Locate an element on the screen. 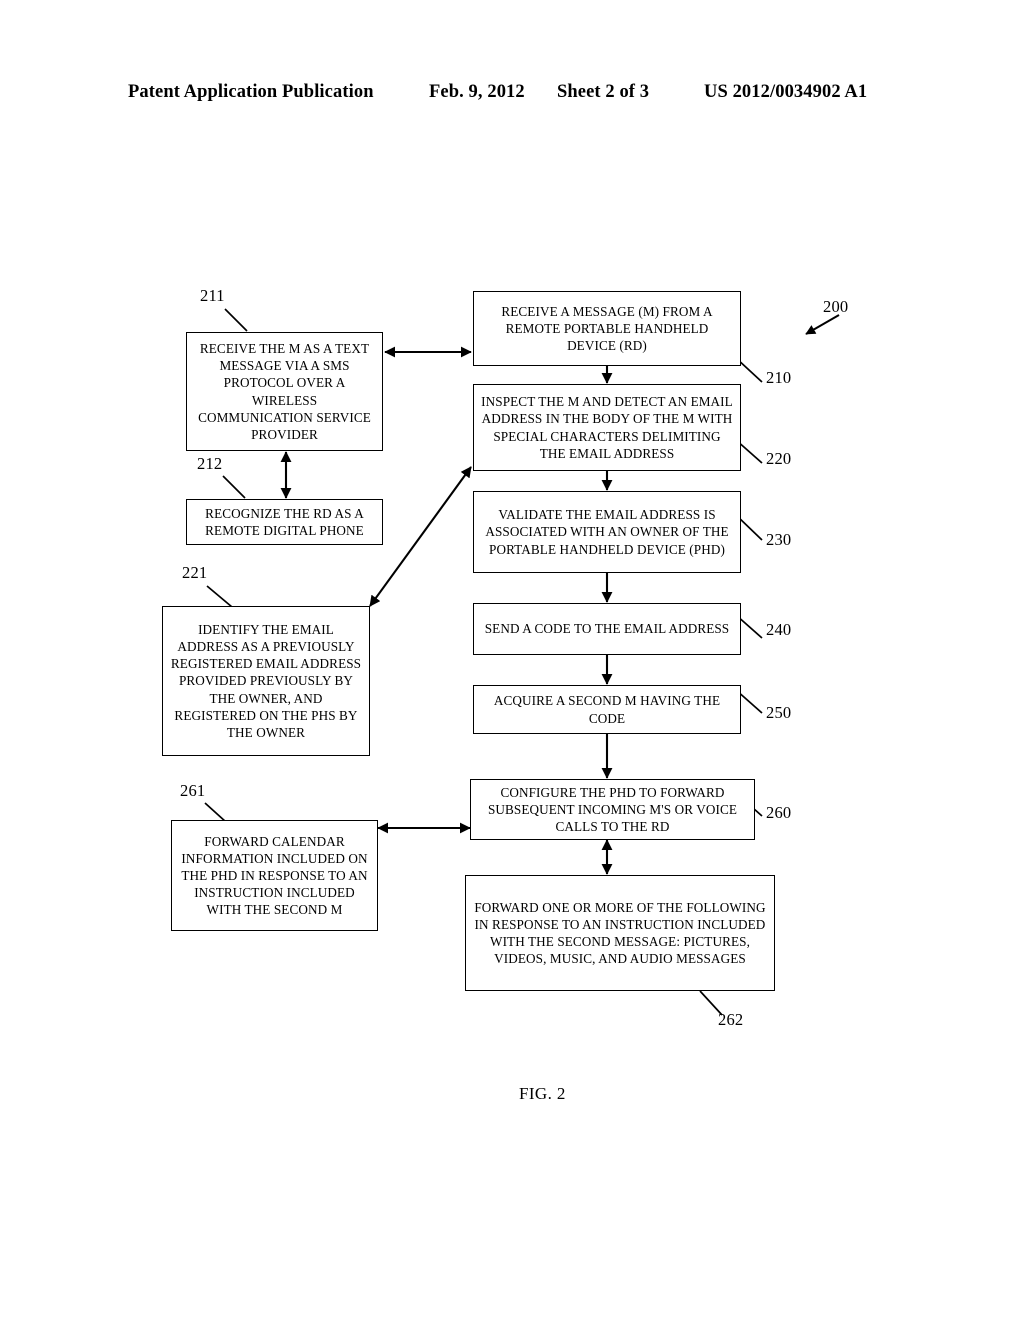 This screenshot has width=1024, height=1320. ref-num-240: 240 is located at coordinates (779, 629).